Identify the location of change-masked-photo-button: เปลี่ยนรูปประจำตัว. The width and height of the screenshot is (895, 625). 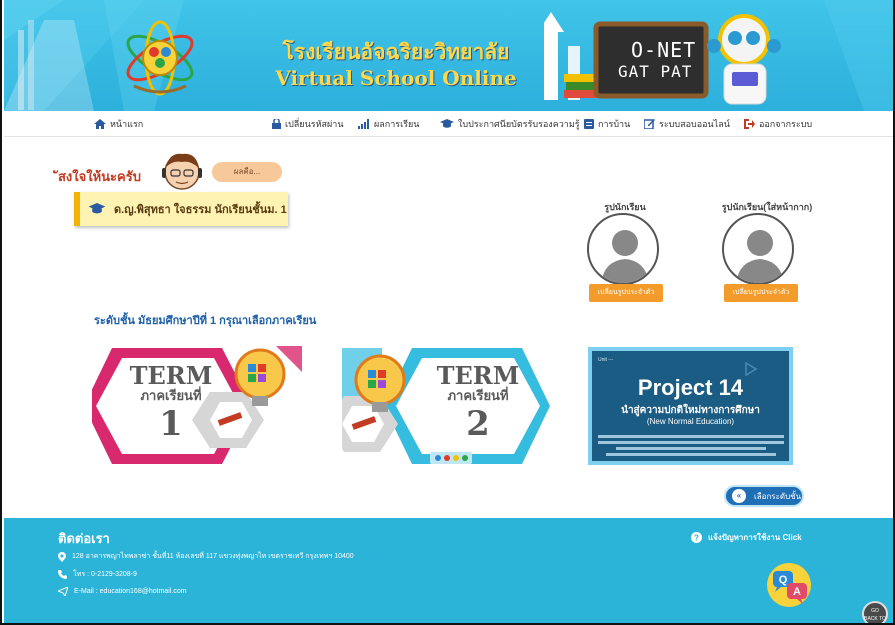
(761, 293).